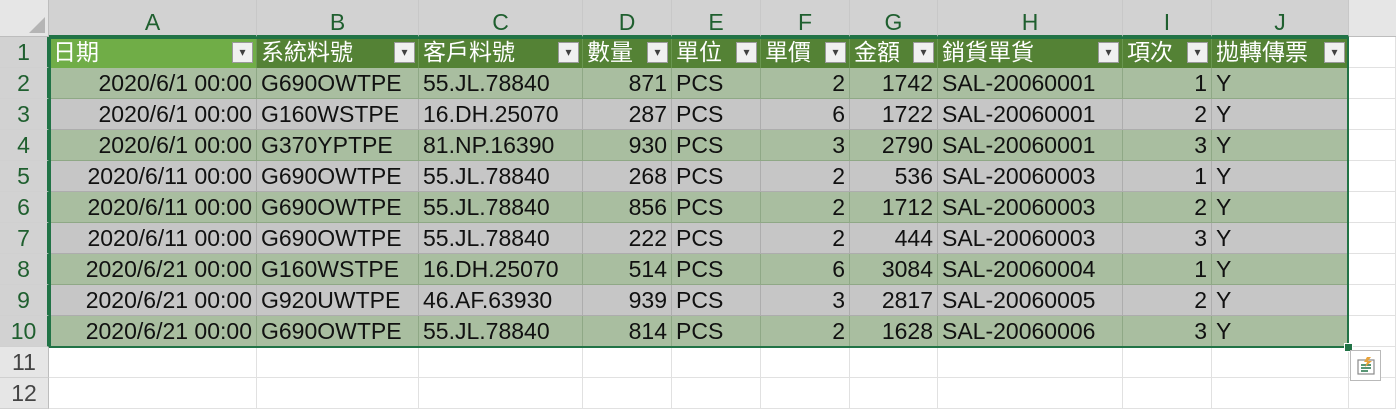  I want to click on table-cell: SAL-20060005, so click(1030, 300).